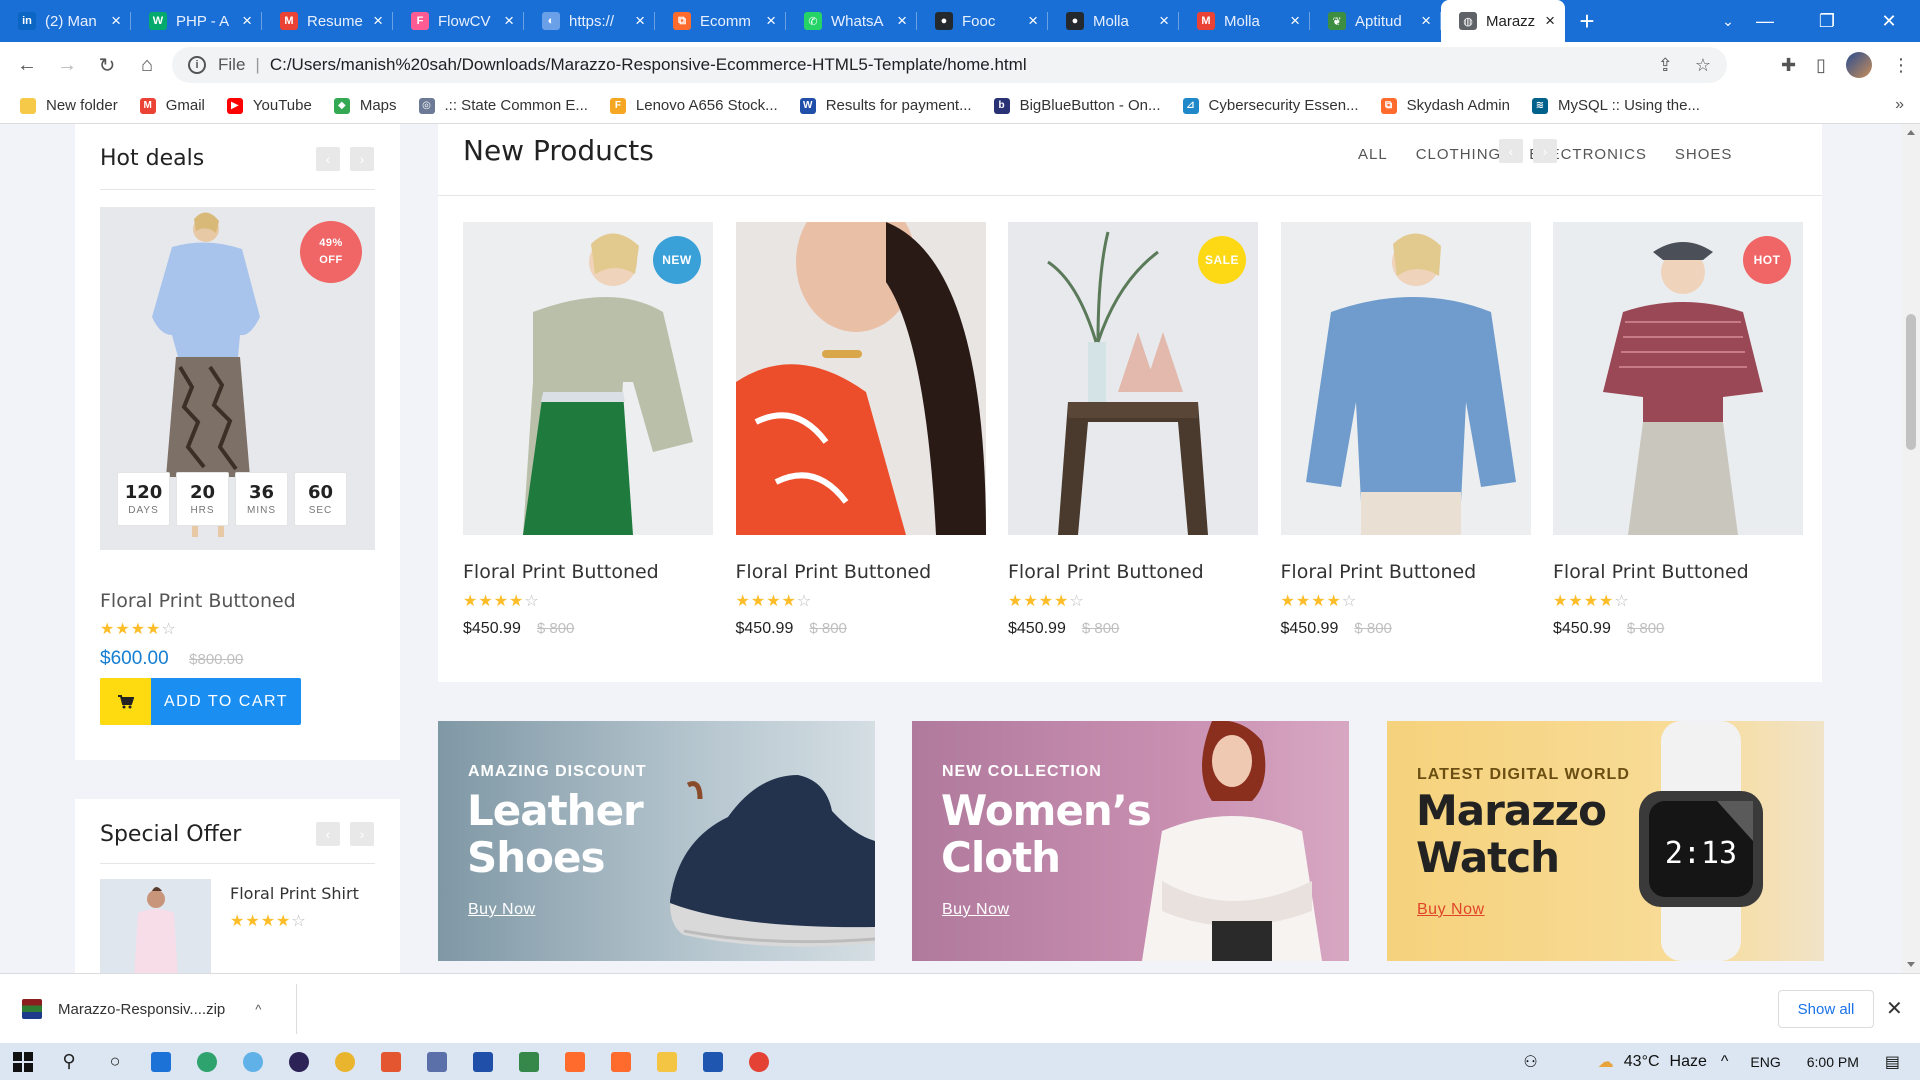 The width and height of the screenshot is (1920, 1080). Describe the element at coordinates (172, 105) in the screenshot. I see `bookmark-item: M Gmail` at that location.